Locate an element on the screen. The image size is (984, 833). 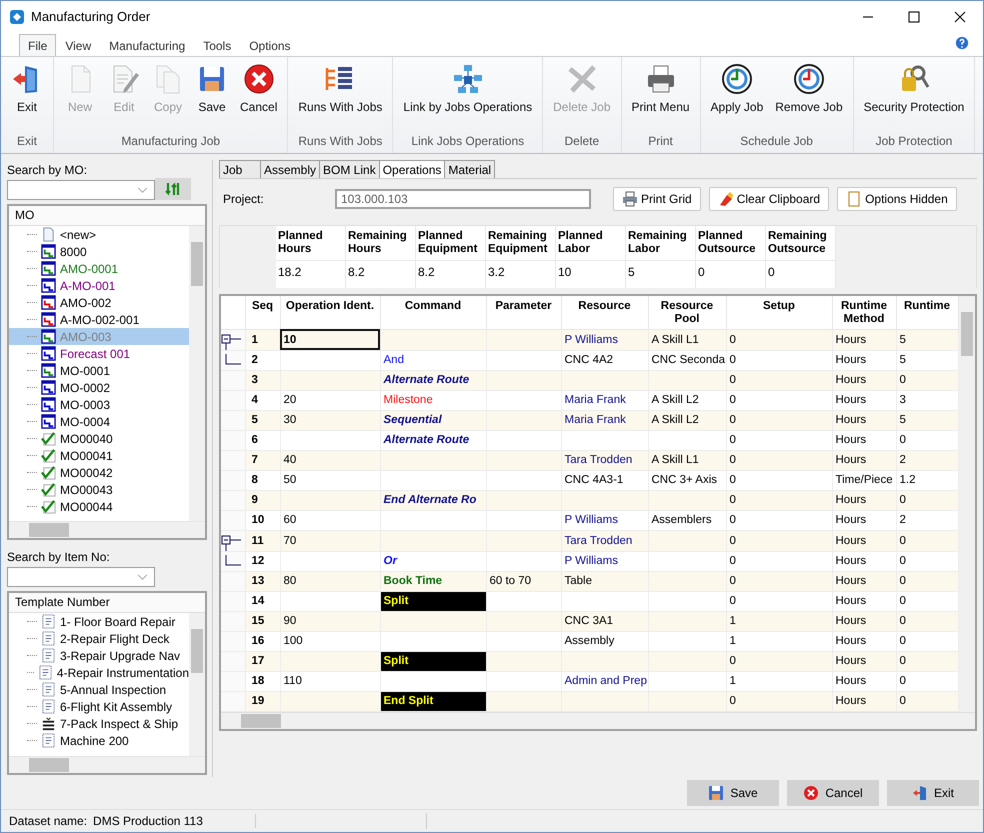
table-cell-text: Alternate Route is located at coordinates (426, 440).